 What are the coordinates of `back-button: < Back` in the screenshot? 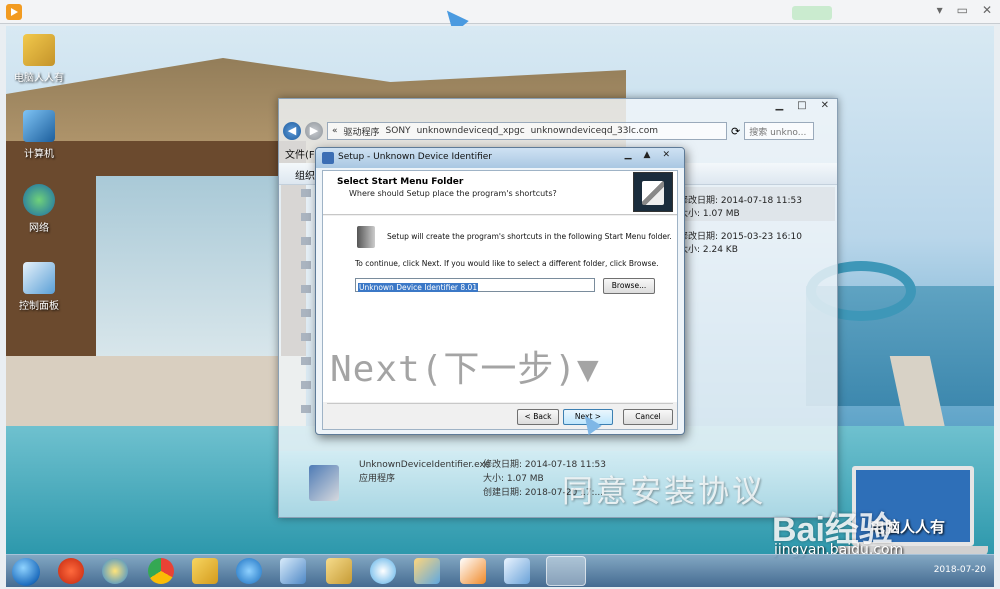 It's located at (538, 417).